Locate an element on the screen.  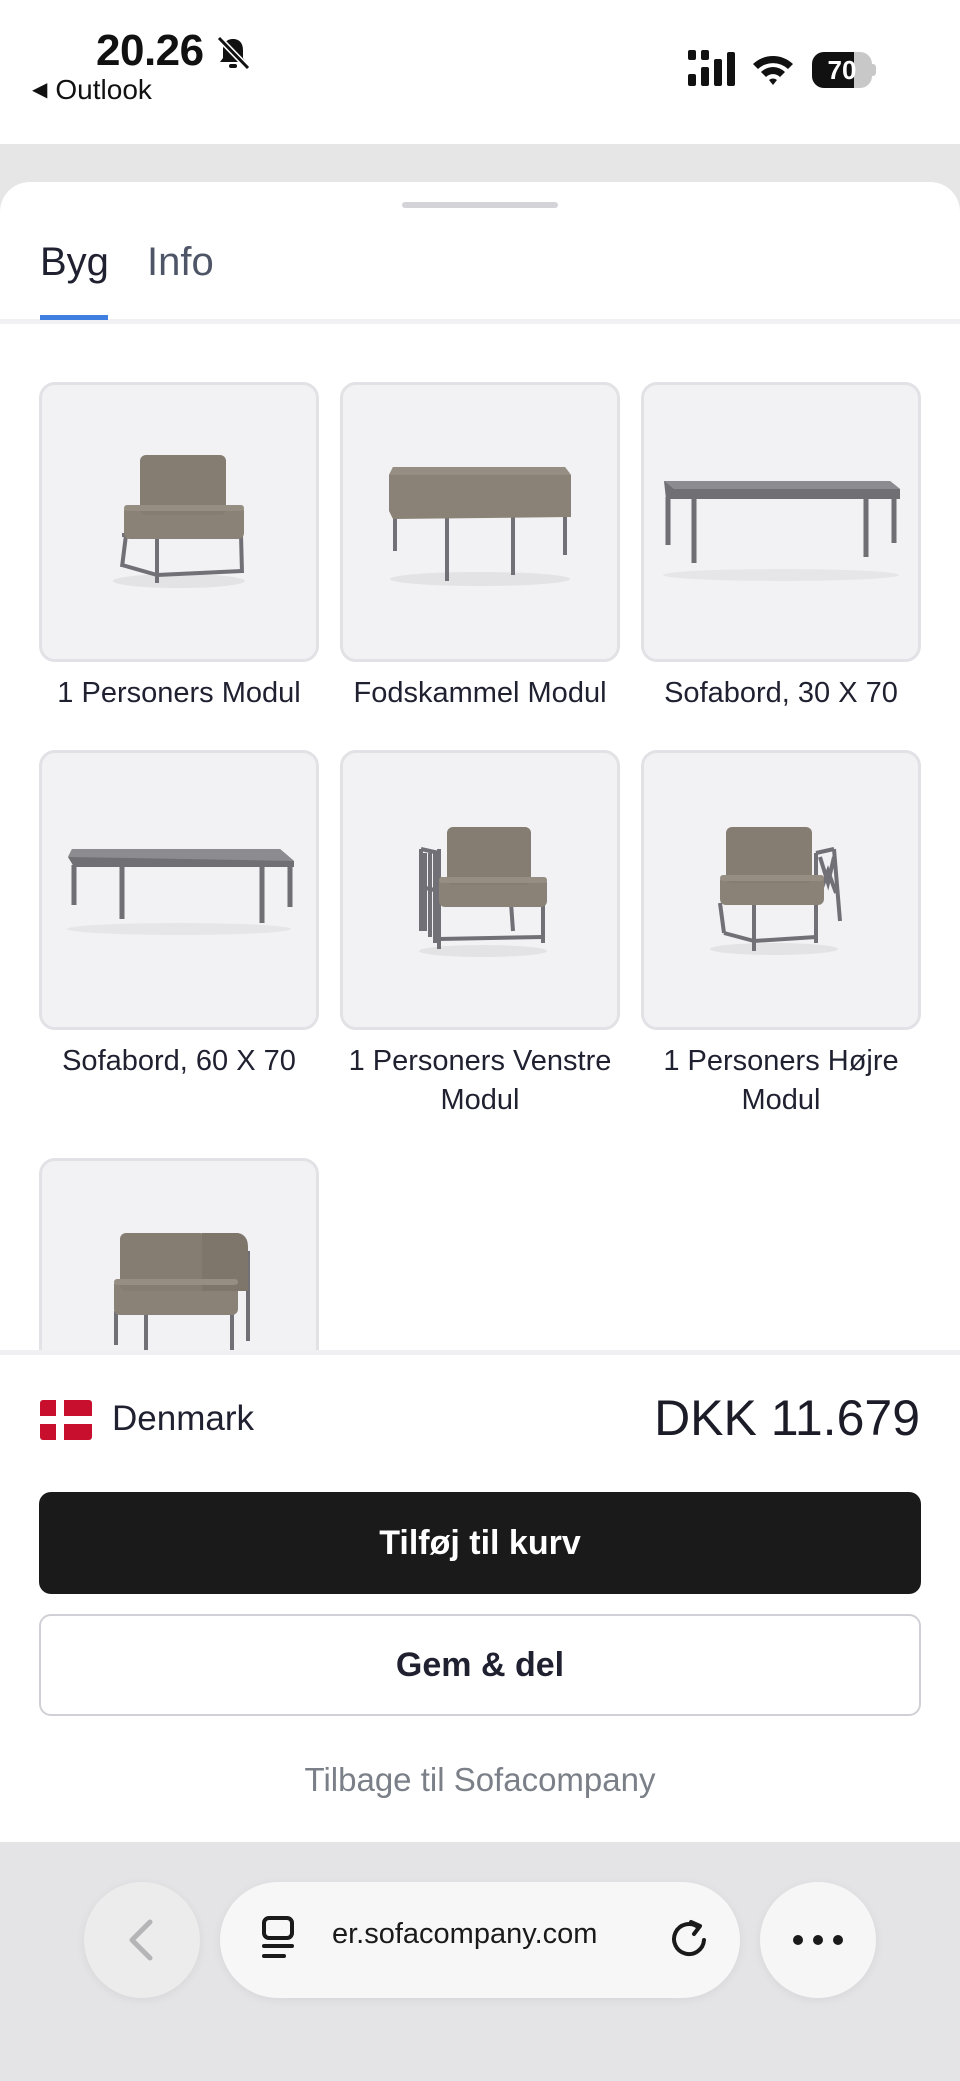
back-to-sofacompany-link: Tilbage til Sofacompany is located at coordinates (480, 1780).